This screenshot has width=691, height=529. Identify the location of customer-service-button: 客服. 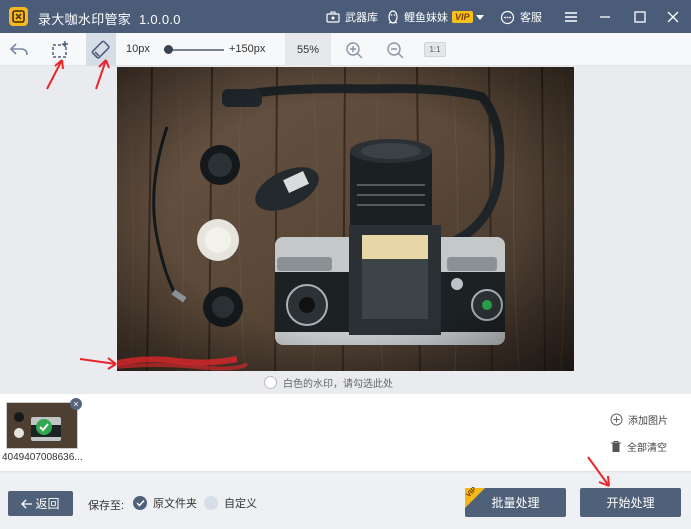
(521, 17).